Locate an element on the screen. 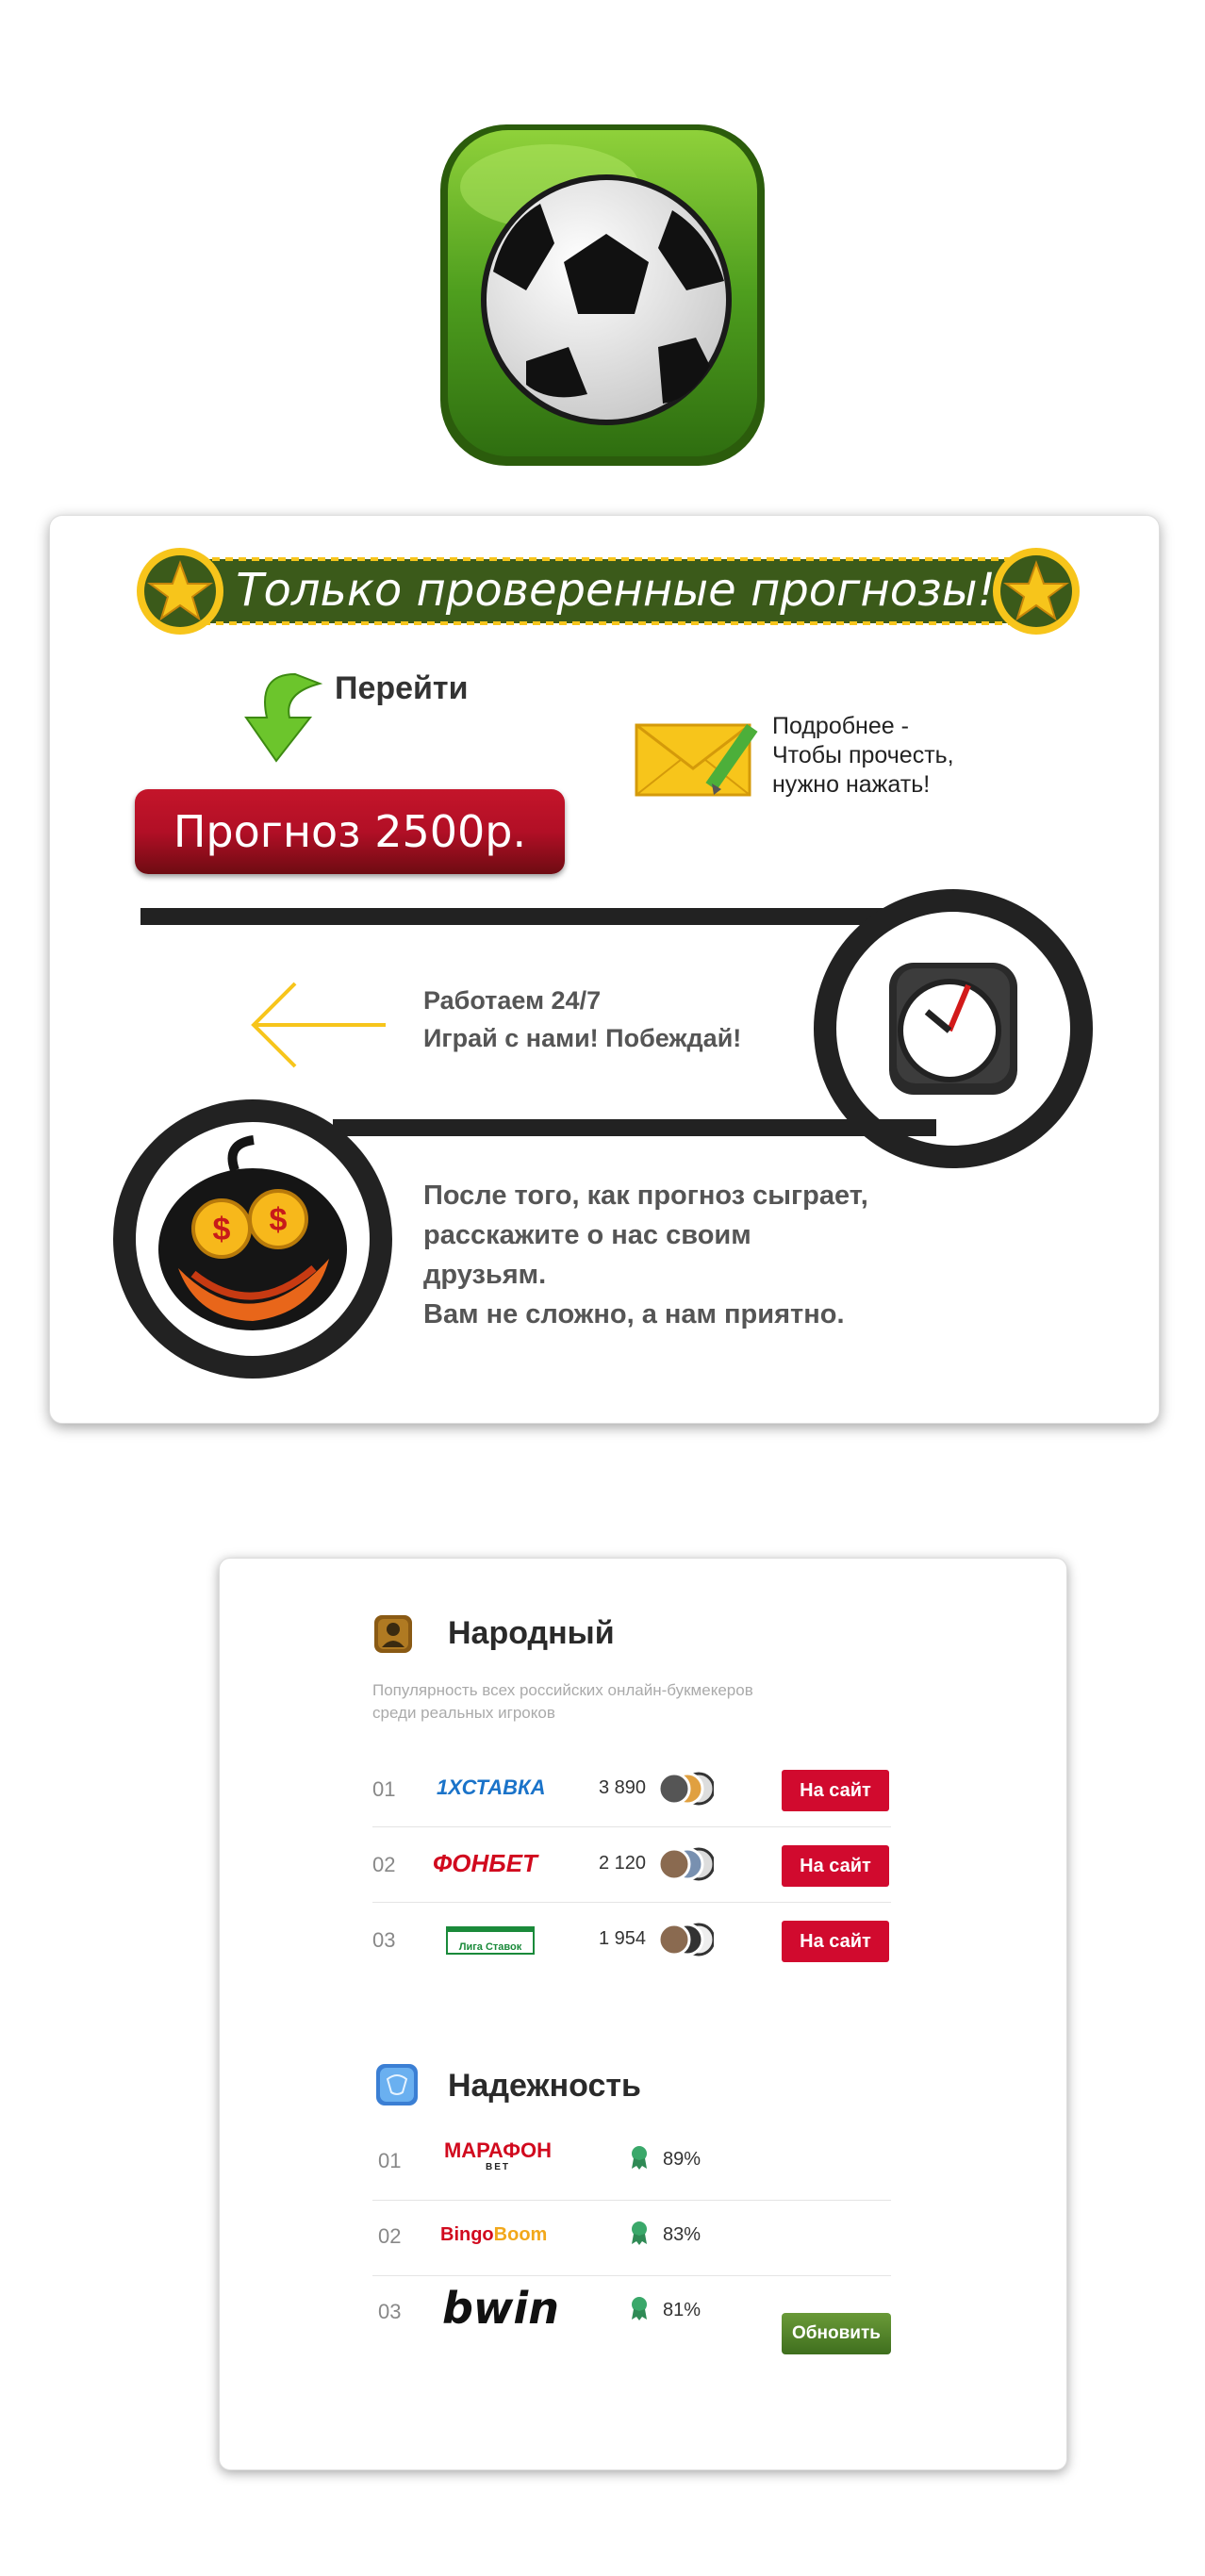 This screenshot has height=2576, width=1205. star-right-icon is located at coordinates (1036, 591).